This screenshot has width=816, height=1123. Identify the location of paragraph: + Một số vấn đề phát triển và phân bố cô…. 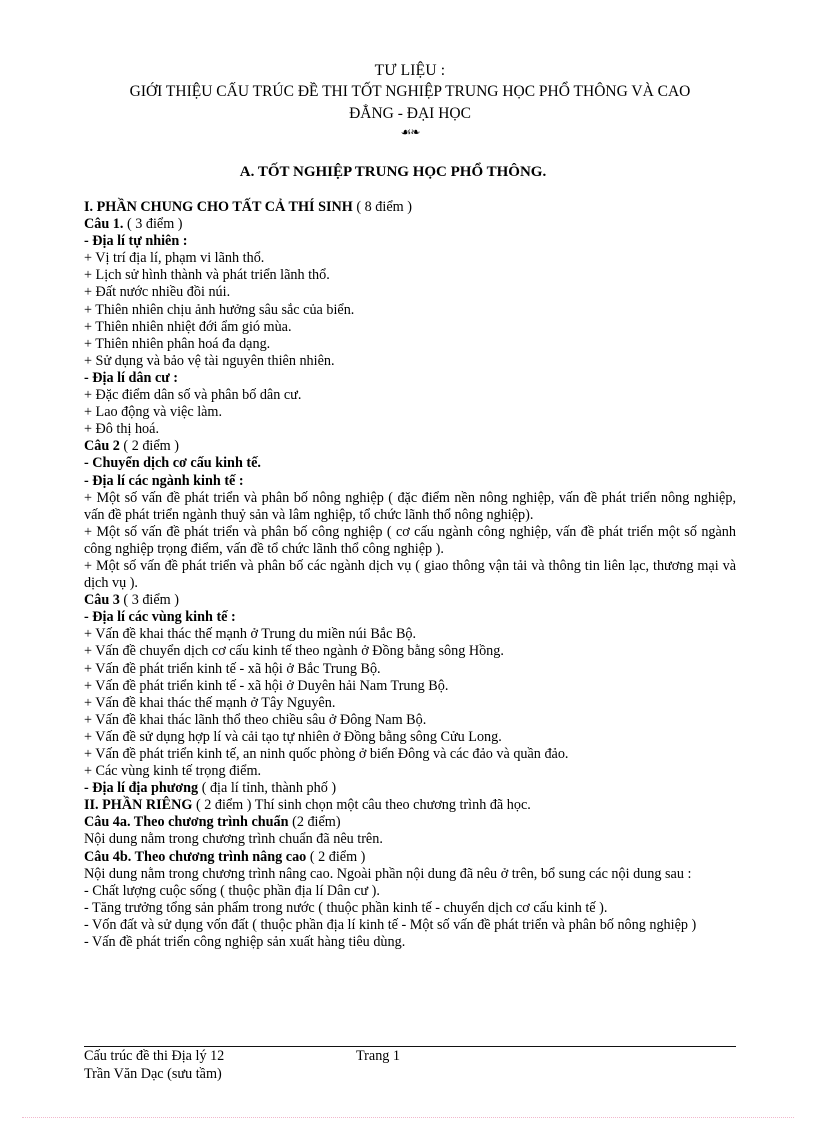
(410, 540).